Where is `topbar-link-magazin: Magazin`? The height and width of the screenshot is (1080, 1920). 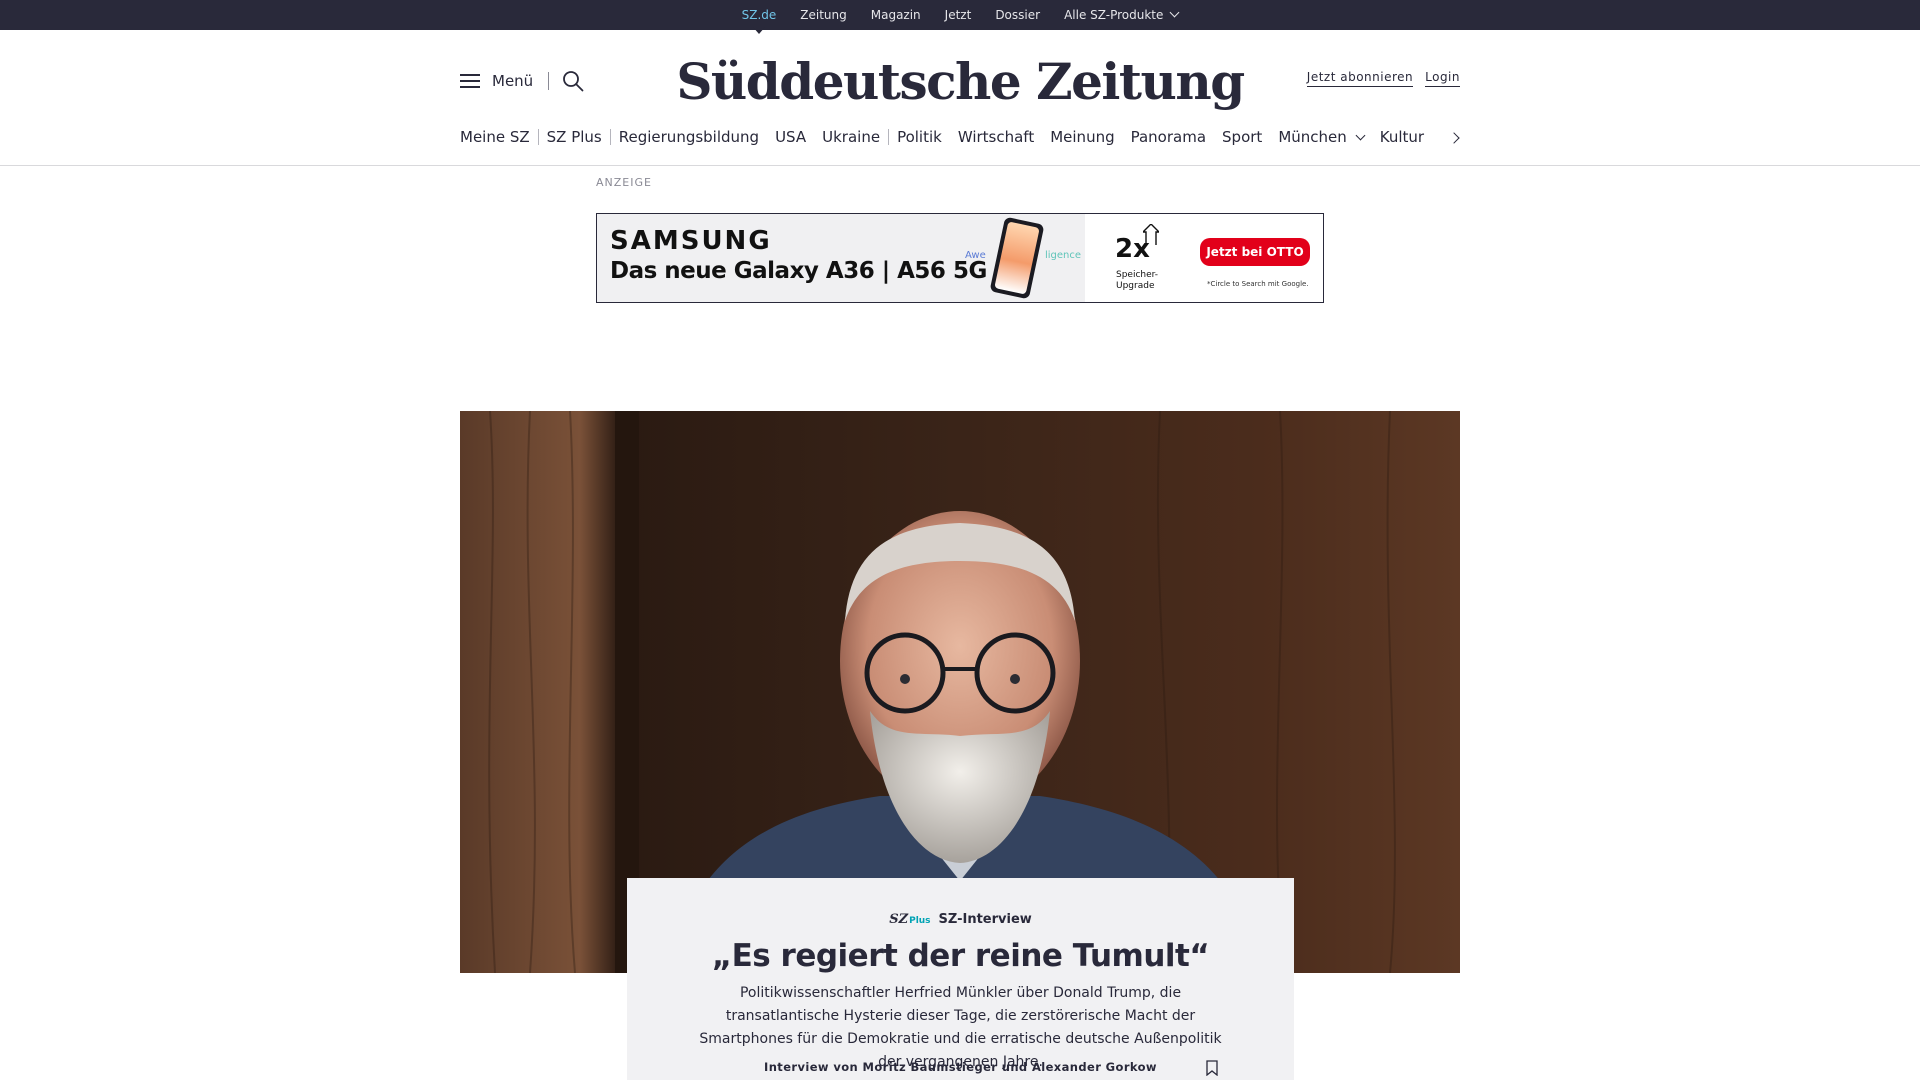
topbar-link-magazin: Magazin is located at coordinates (896, 15).